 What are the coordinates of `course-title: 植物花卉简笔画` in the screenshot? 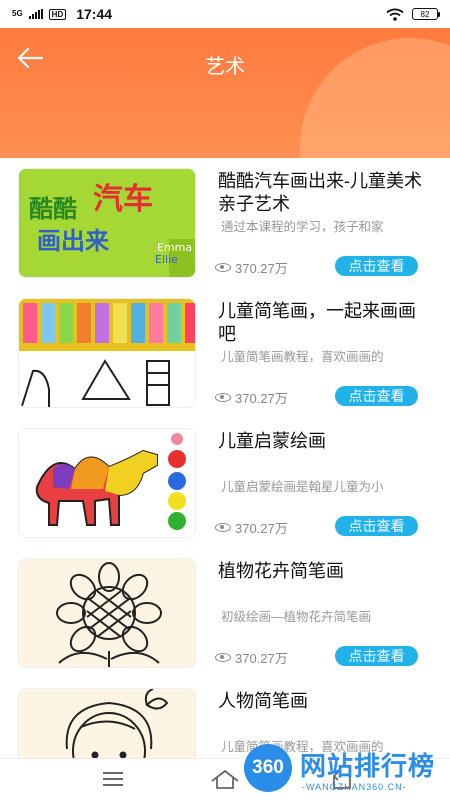 It's located at (323, 571).